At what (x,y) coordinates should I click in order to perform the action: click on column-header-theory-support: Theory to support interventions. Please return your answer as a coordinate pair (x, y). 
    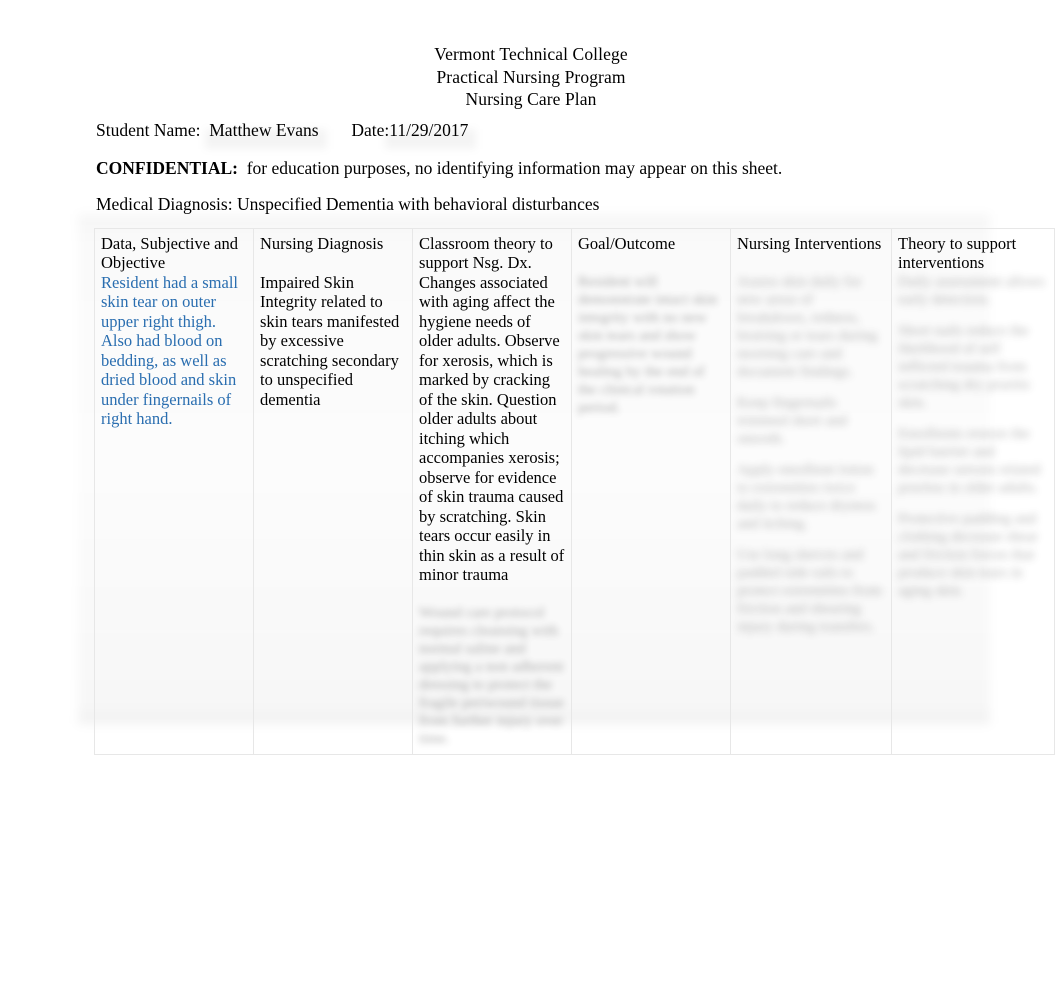
    Looking at the image, I should click on (973, 250).